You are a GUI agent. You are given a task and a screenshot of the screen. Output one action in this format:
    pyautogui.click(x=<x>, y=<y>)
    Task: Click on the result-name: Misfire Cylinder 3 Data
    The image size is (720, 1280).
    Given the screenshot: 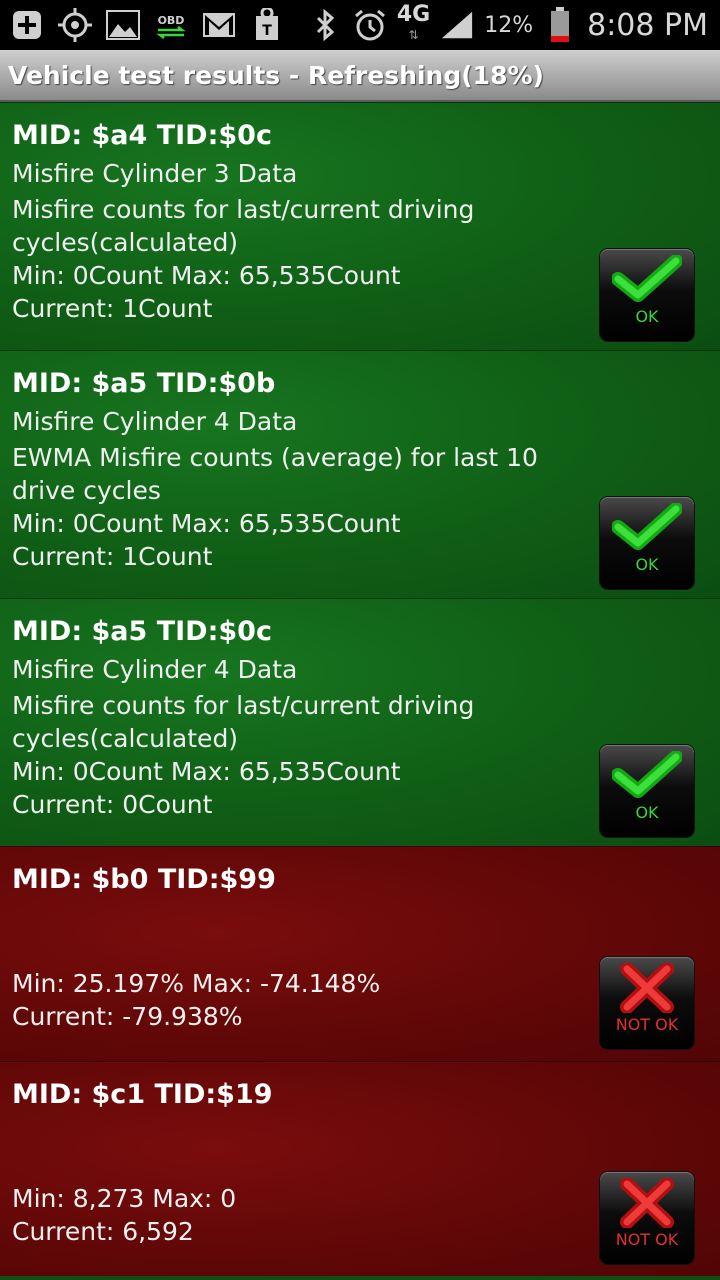 What is the action you would take?
    pyautogui.click(x=155, y=173)
    